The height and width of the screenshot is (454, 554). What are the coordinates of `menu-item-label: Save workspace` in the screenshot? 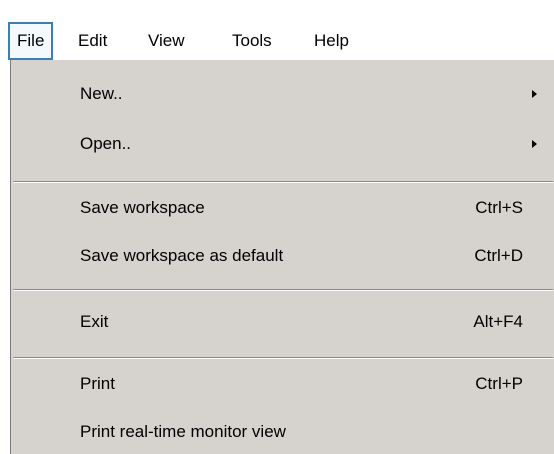 It's located at (142, 207).